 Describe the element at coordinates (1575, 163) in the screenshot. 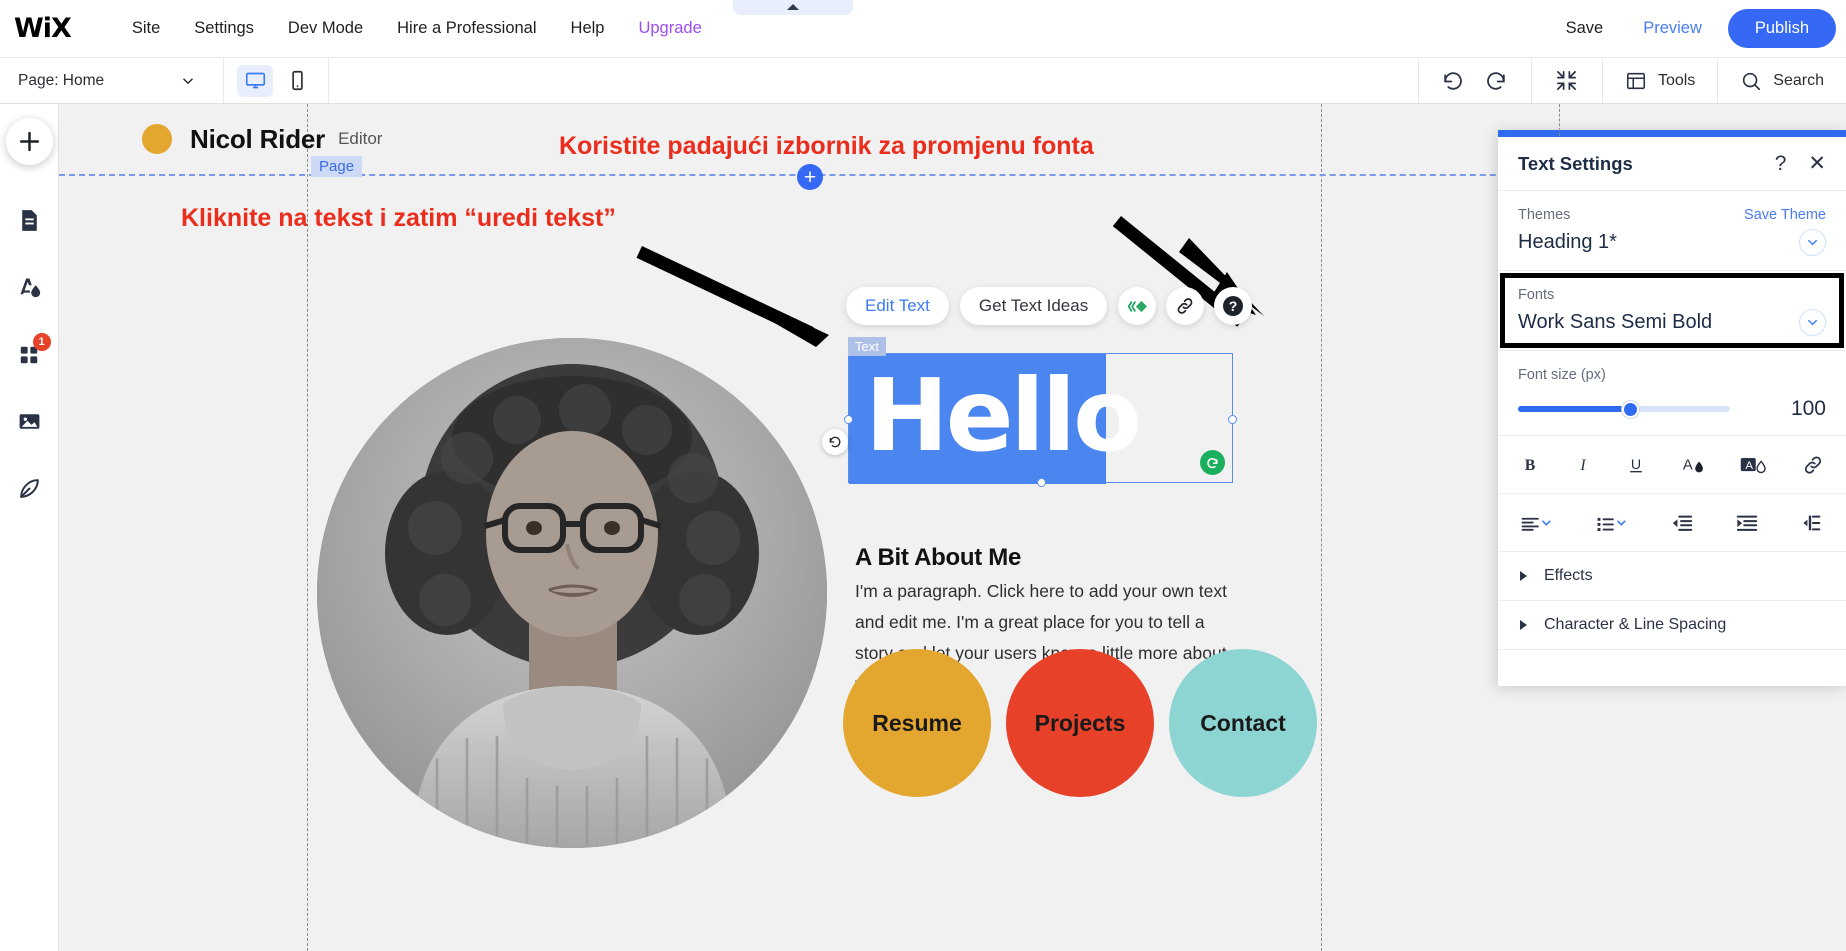

I see `panel-title: Text Settings` at that location.